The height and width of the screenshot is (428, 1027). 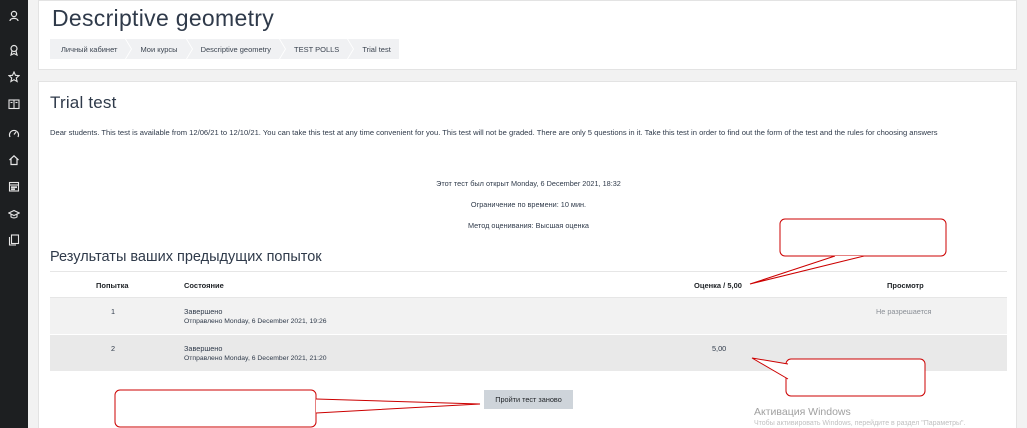 I want to click on files-icon, so click(x=14, y=240).